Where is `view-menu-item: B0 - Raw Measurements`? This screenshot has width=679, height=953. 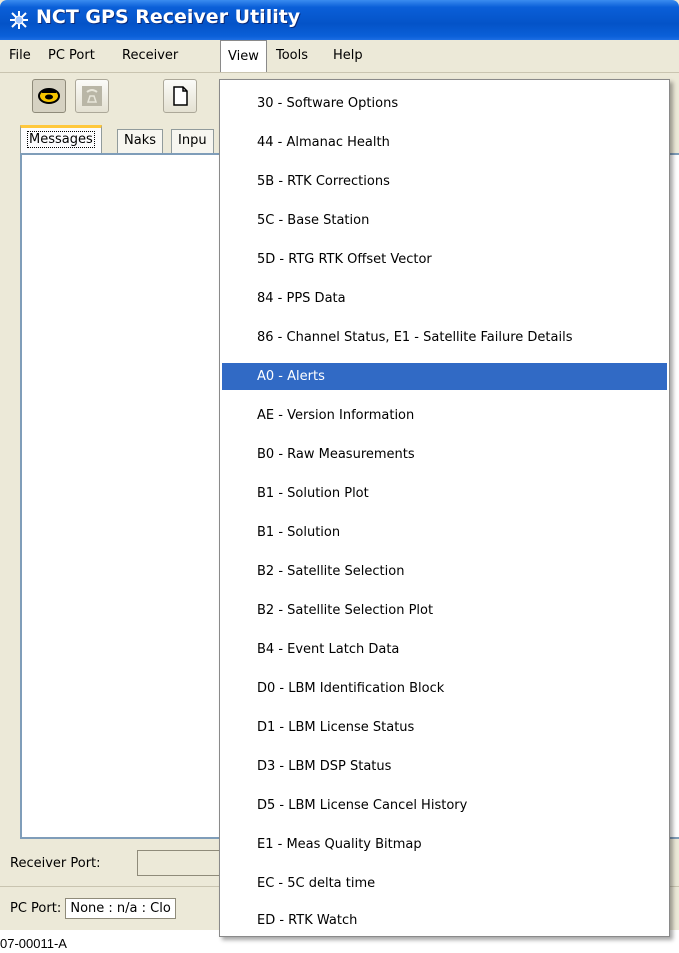 view-menu-item: B0 - Raw Measurements is located at coordinates (444, 454).